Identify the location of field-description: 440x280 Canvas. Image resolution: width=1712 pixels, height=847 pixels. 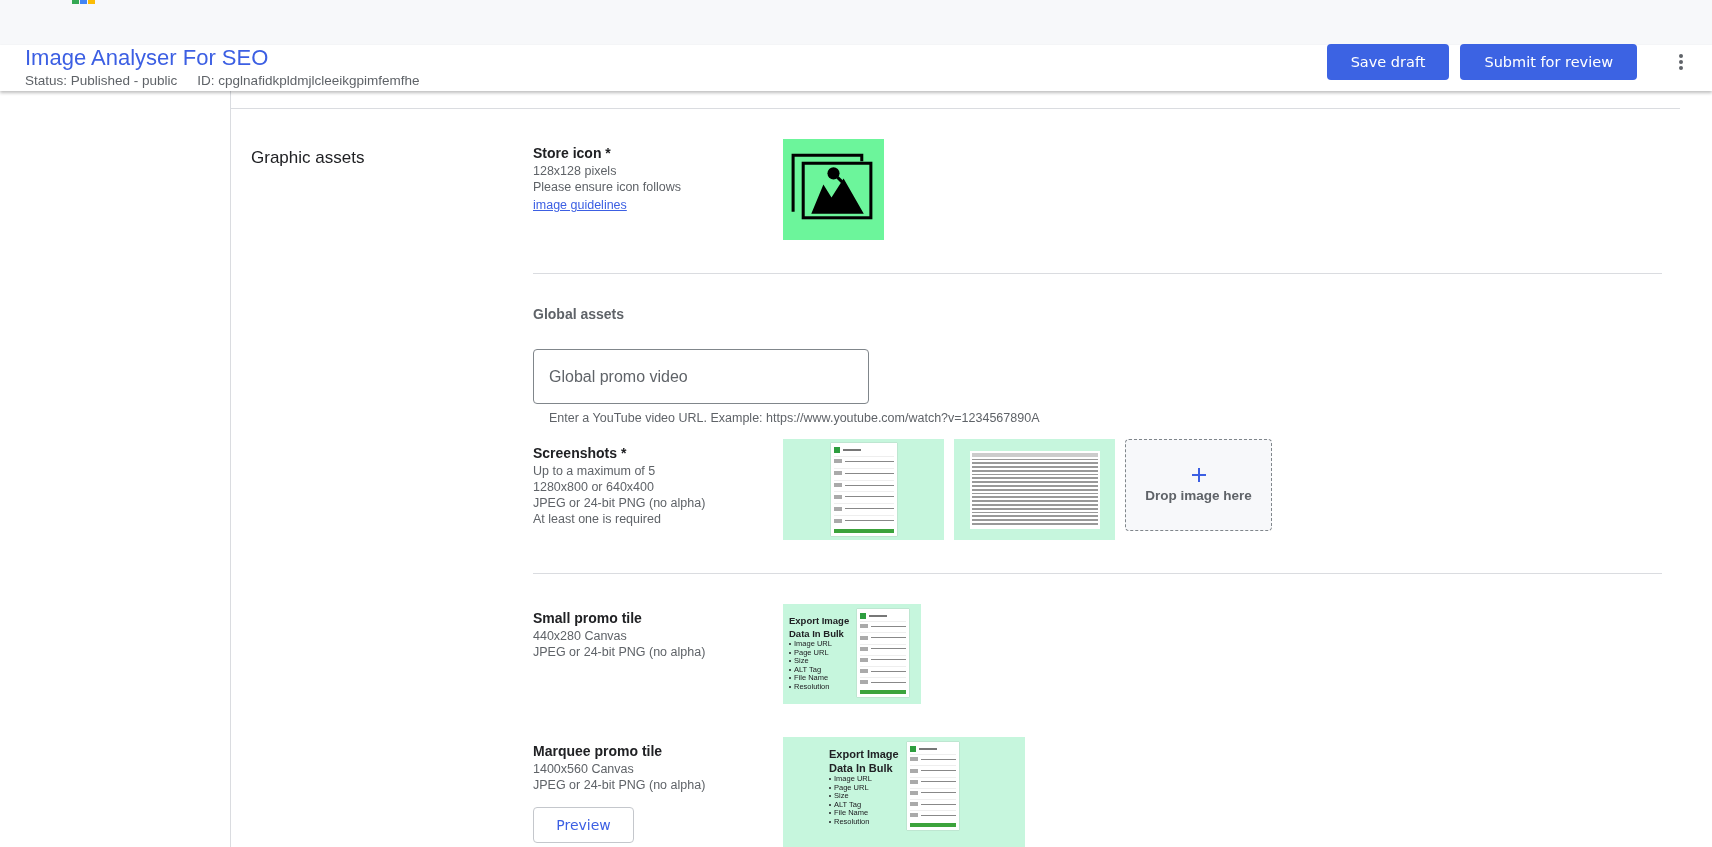
(580, 636).